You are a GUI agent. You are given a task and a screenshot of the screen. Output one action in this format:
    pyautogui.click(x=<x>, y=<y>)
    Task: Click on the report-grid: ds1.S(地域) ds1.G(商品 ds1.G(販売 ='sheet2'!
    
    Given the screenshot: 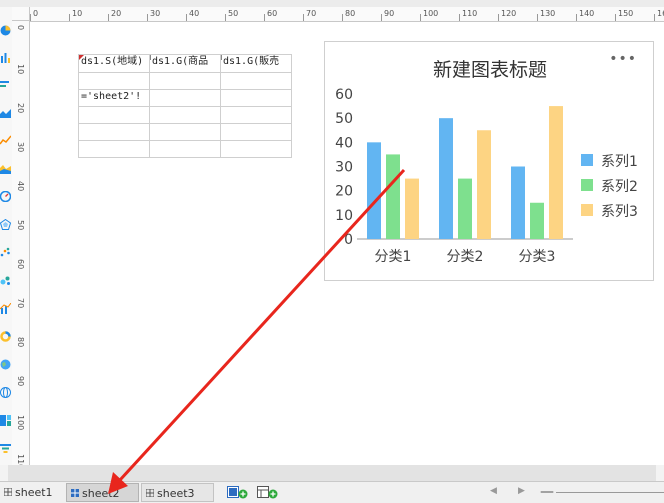 What is the action you would take?
    pyautogui.click(x=185, y=106)
    